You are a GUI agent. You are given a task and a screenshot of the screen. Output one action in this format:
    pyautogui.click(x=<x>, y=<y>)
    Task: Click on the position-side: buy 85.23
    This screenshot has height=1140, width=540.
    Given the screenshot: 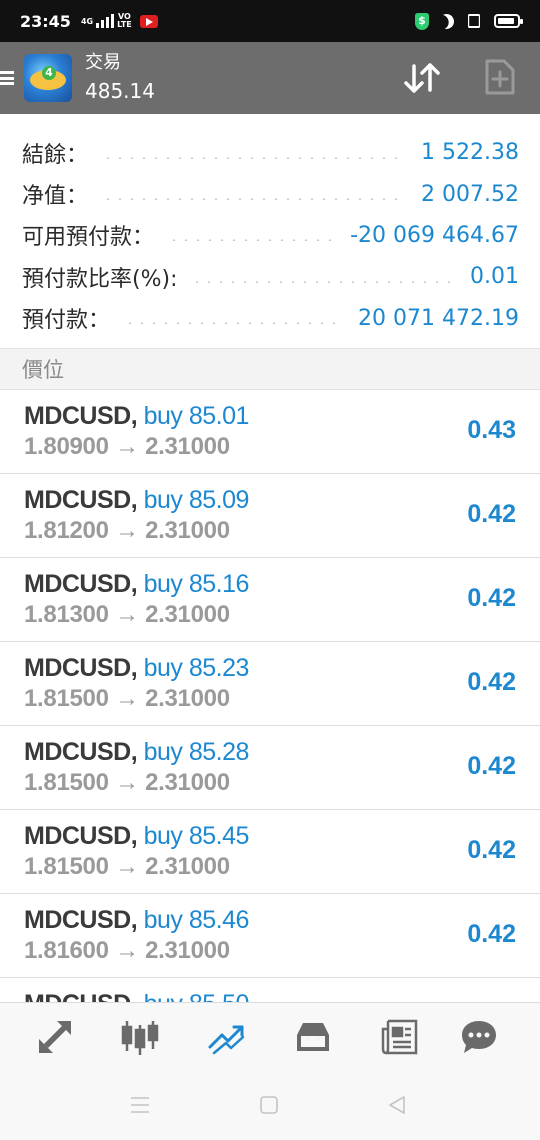 What is the action you would take?
    pyautogui.click(x=196, y=668)
    